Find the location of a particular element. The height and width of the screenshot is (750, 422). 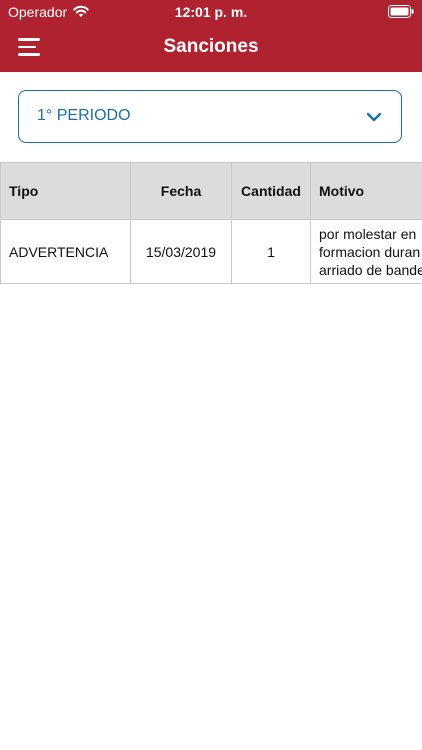

cell-tipo: ADVERTENCIA is located at coordinates (65, 251).